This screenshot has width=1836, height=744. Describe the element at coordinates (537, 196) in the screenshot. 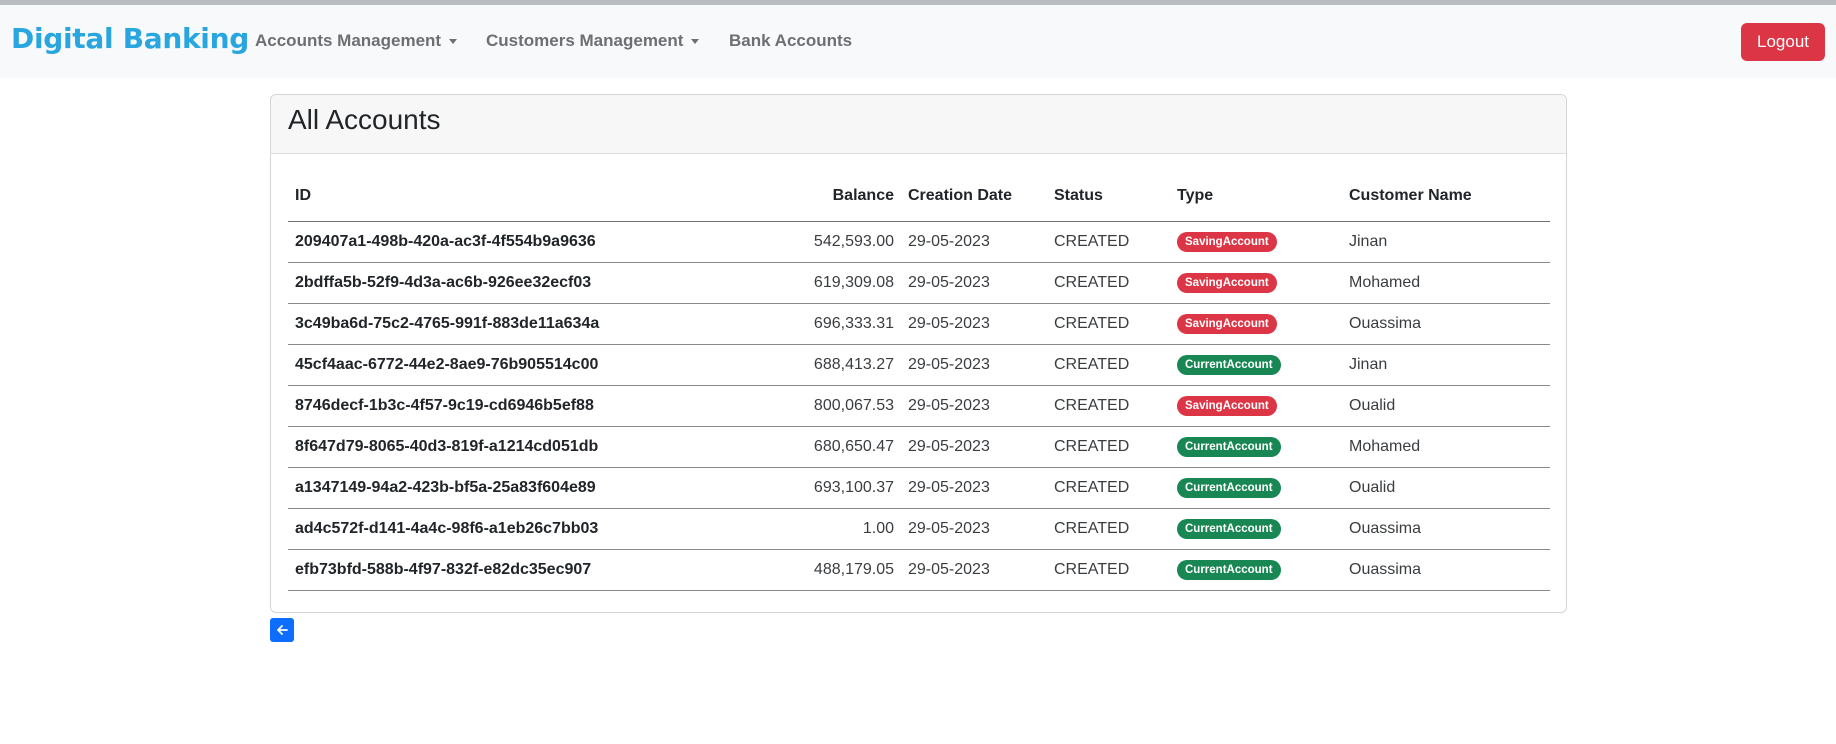

I see `column-header-id: ID` at that location.